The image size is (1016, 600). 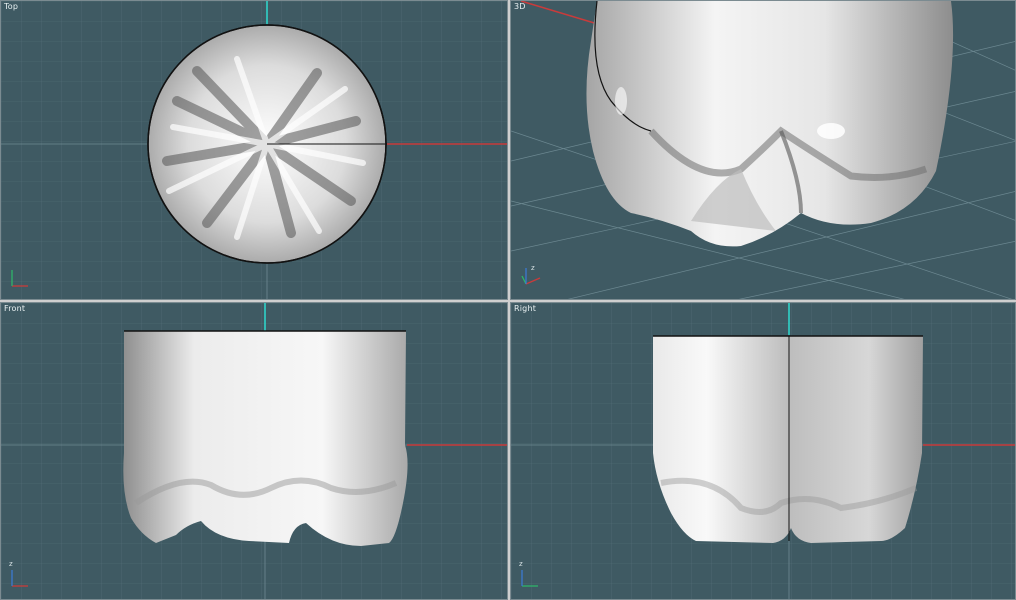 I want to click on axis-triad-icon, so click(x=22, y=276).